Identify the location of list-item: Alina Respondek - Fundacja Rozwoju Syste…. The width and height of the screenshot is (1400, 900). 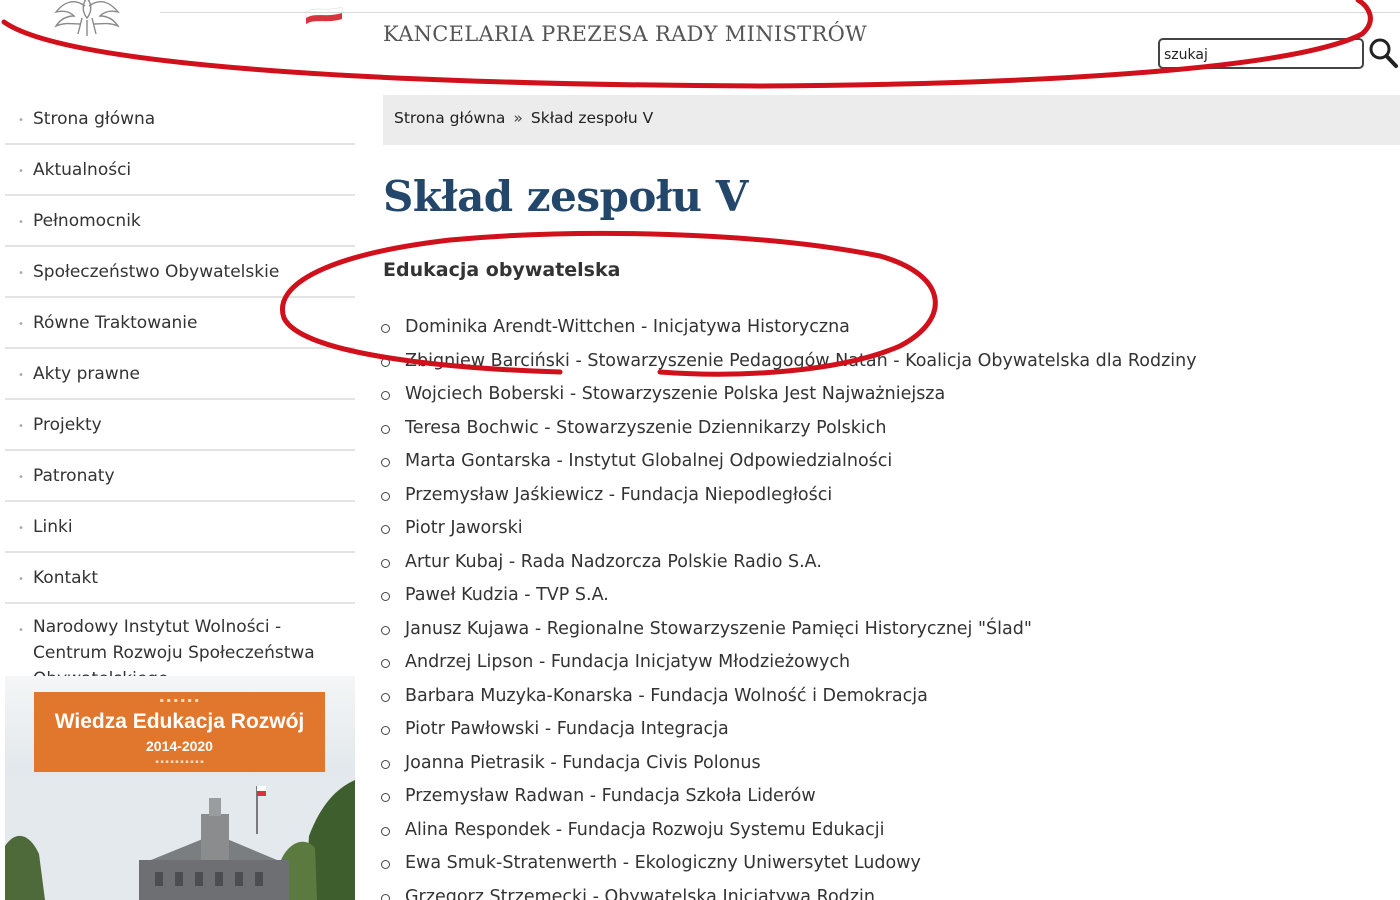
(881, 831).